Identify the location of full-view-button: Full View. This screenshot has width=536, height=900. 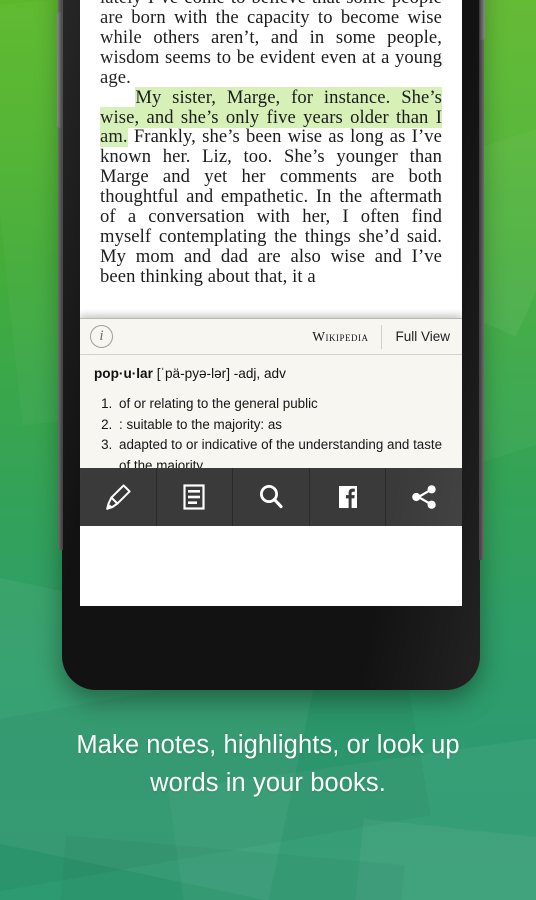
(416, 336).